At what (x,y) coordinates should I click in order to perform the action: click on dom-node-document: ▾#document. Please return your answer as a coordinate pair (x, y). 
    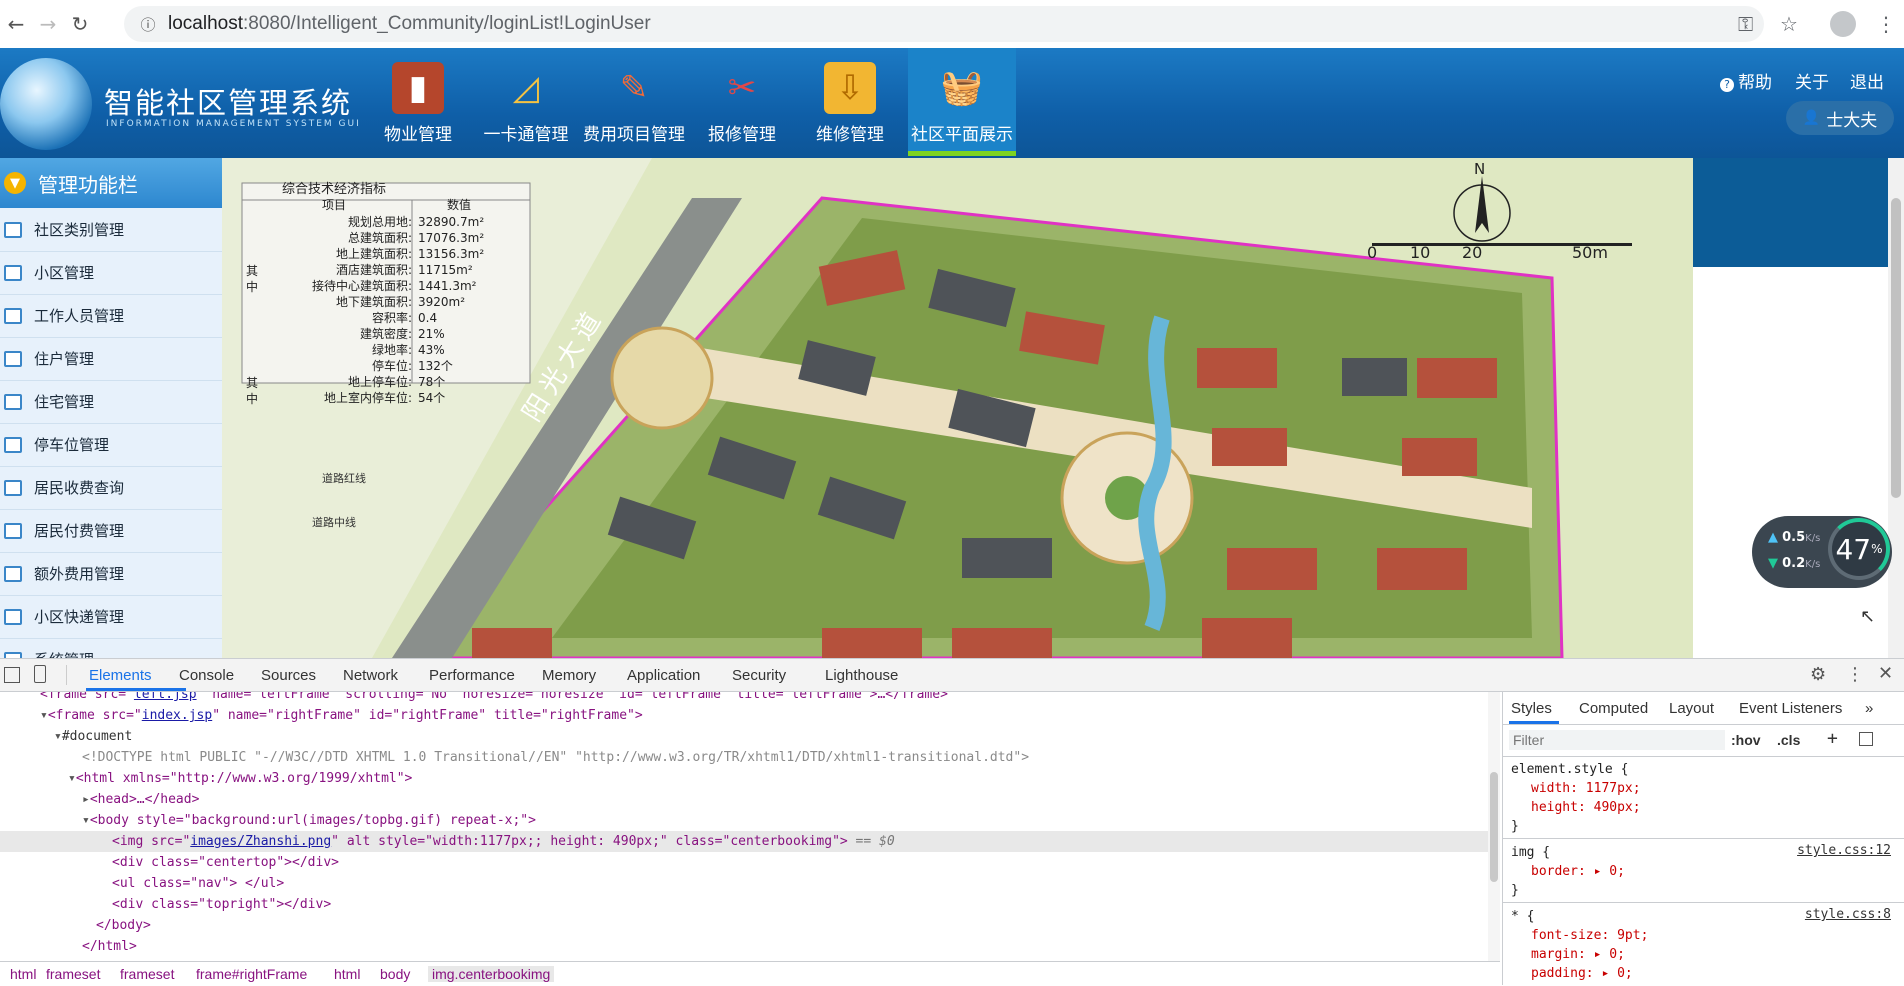
    Looking at the image, I should click on (93, 736).